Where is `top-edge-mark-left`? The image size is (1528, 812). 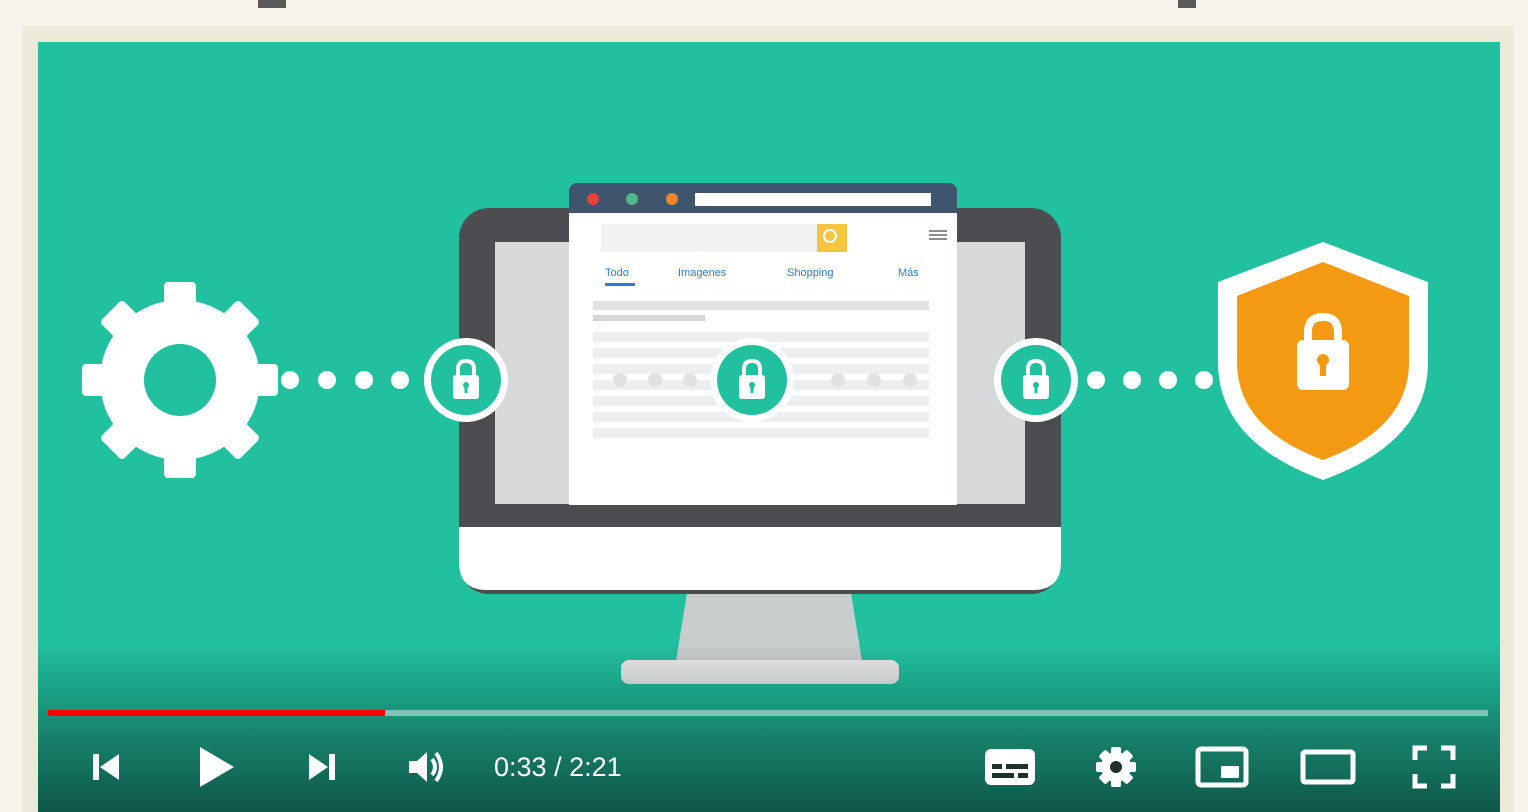
top-edge-mark-left is located at coordinates (272, 4).